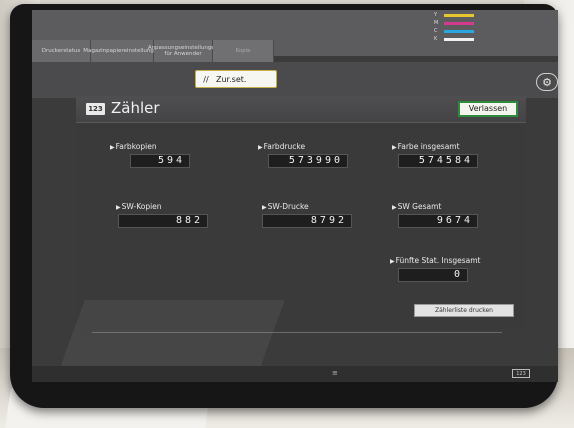 This screenshot has height=428, width=574. What do you see at coordinates (417, 206) in the screenshot?
I see `counter-label: SW Gesamt` at bounding box center [417, 206].